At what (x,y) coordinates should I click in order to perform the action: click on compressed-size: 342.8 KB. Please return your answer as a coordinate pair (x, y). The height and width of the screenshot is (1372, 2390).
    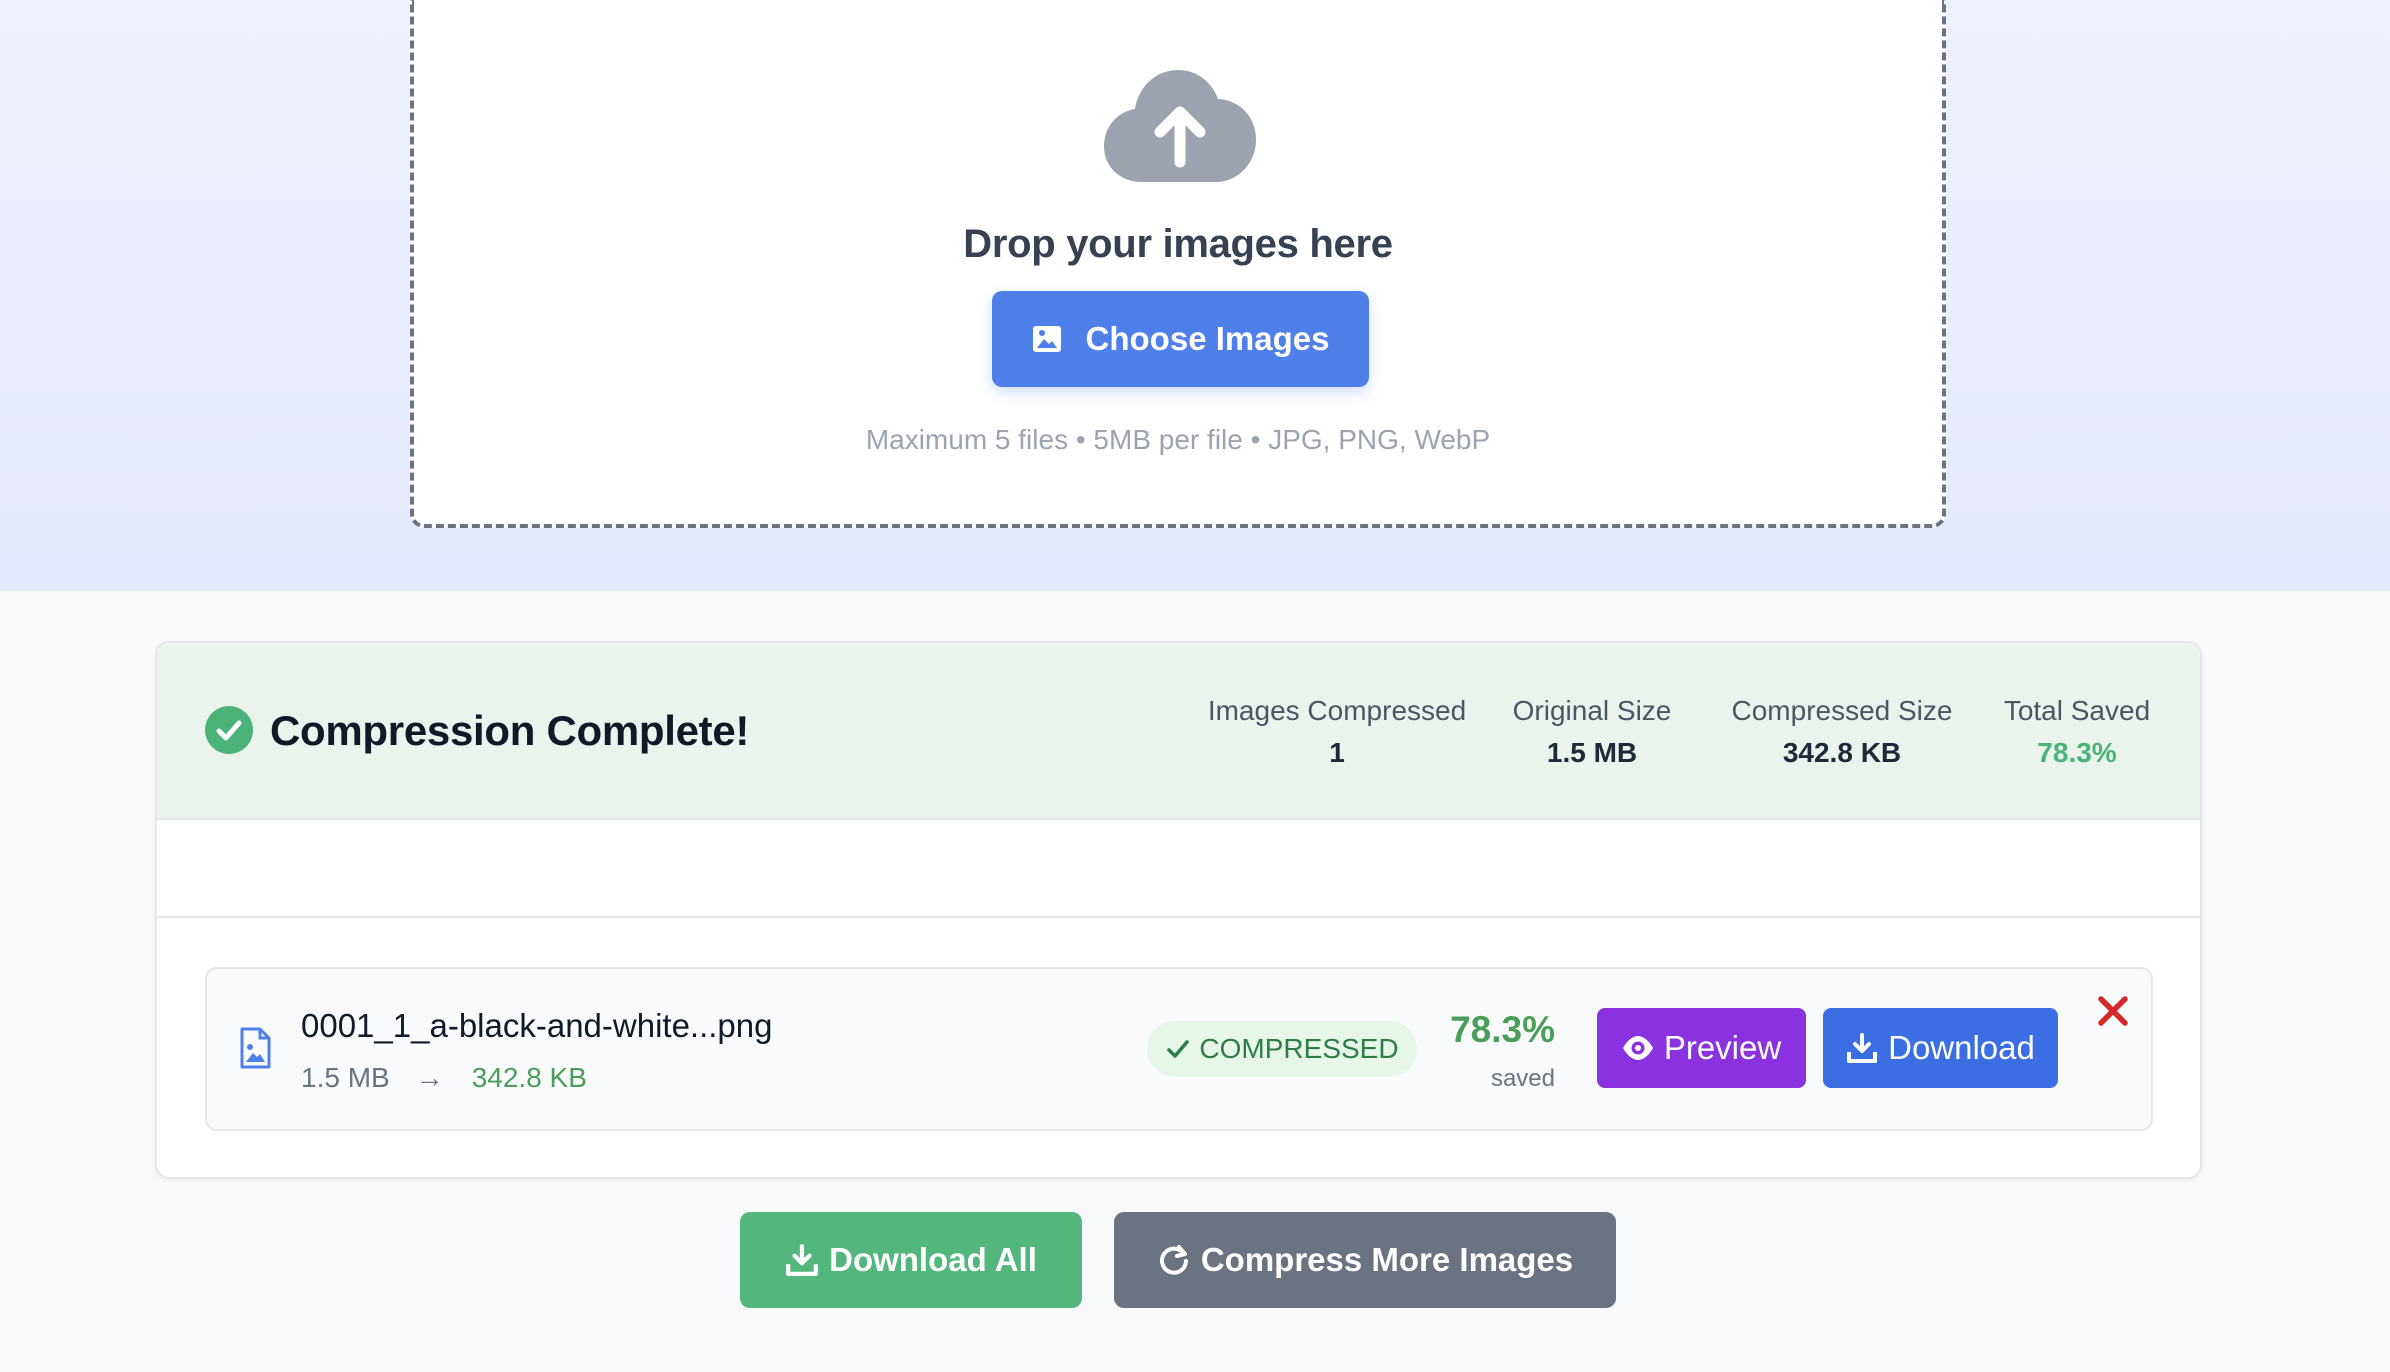
    Looking at the image, I should click on (529, 1077).